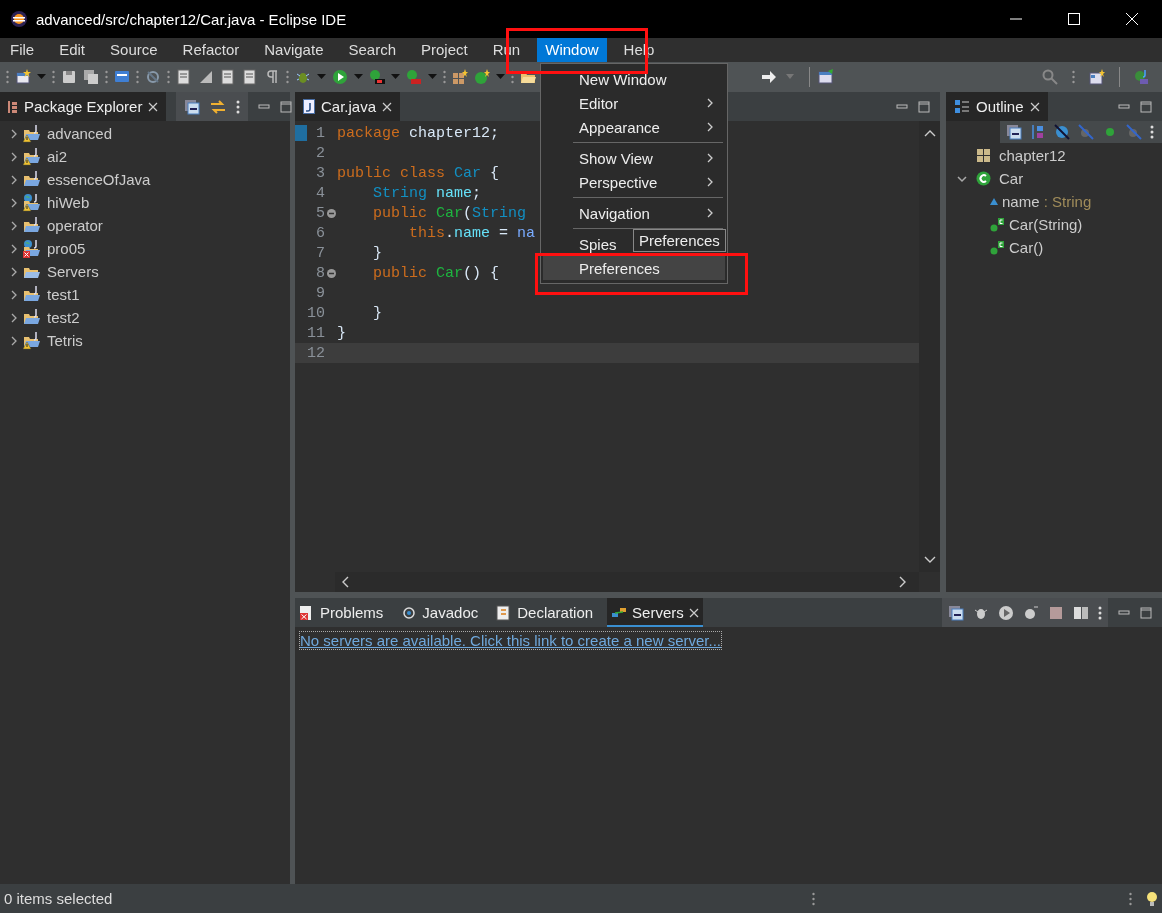  Describe the element at coordinates (340, 77) in the screenshot. I see `run-icon` at that location.